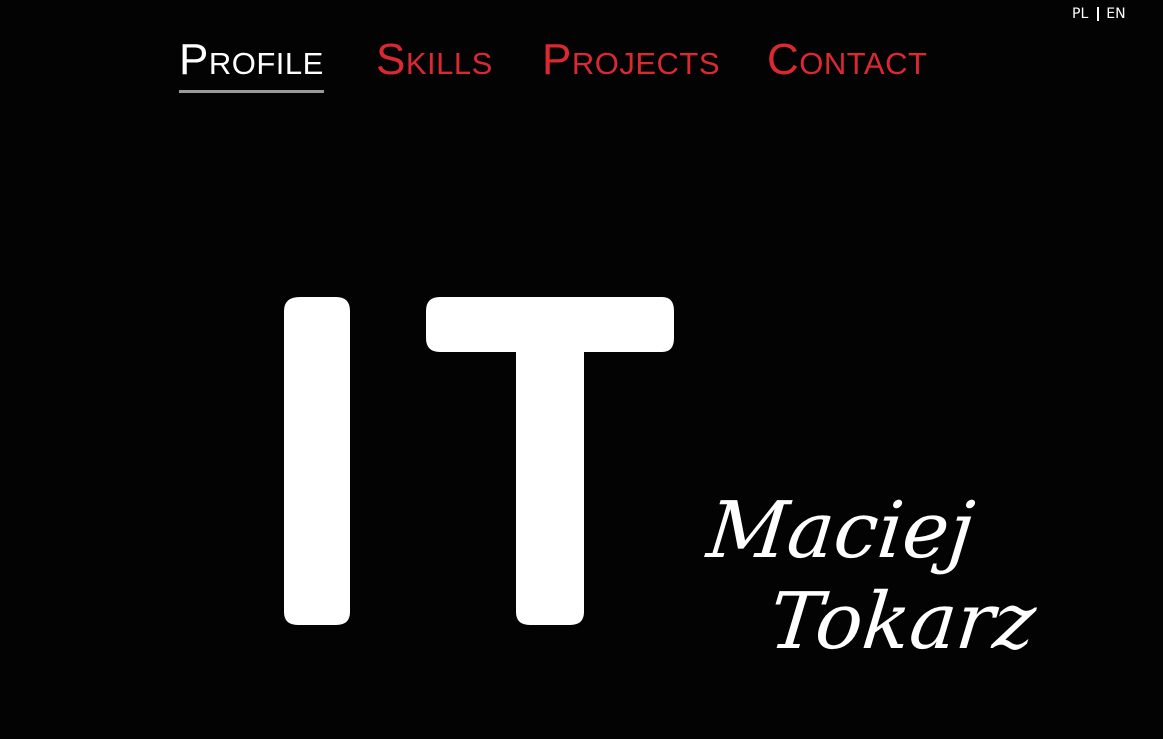 This screenshot has height=739, width=1163. Describe the element at coordinates (550, 482) in the screenshot. I see `logo-letter-t-stem` at that location.